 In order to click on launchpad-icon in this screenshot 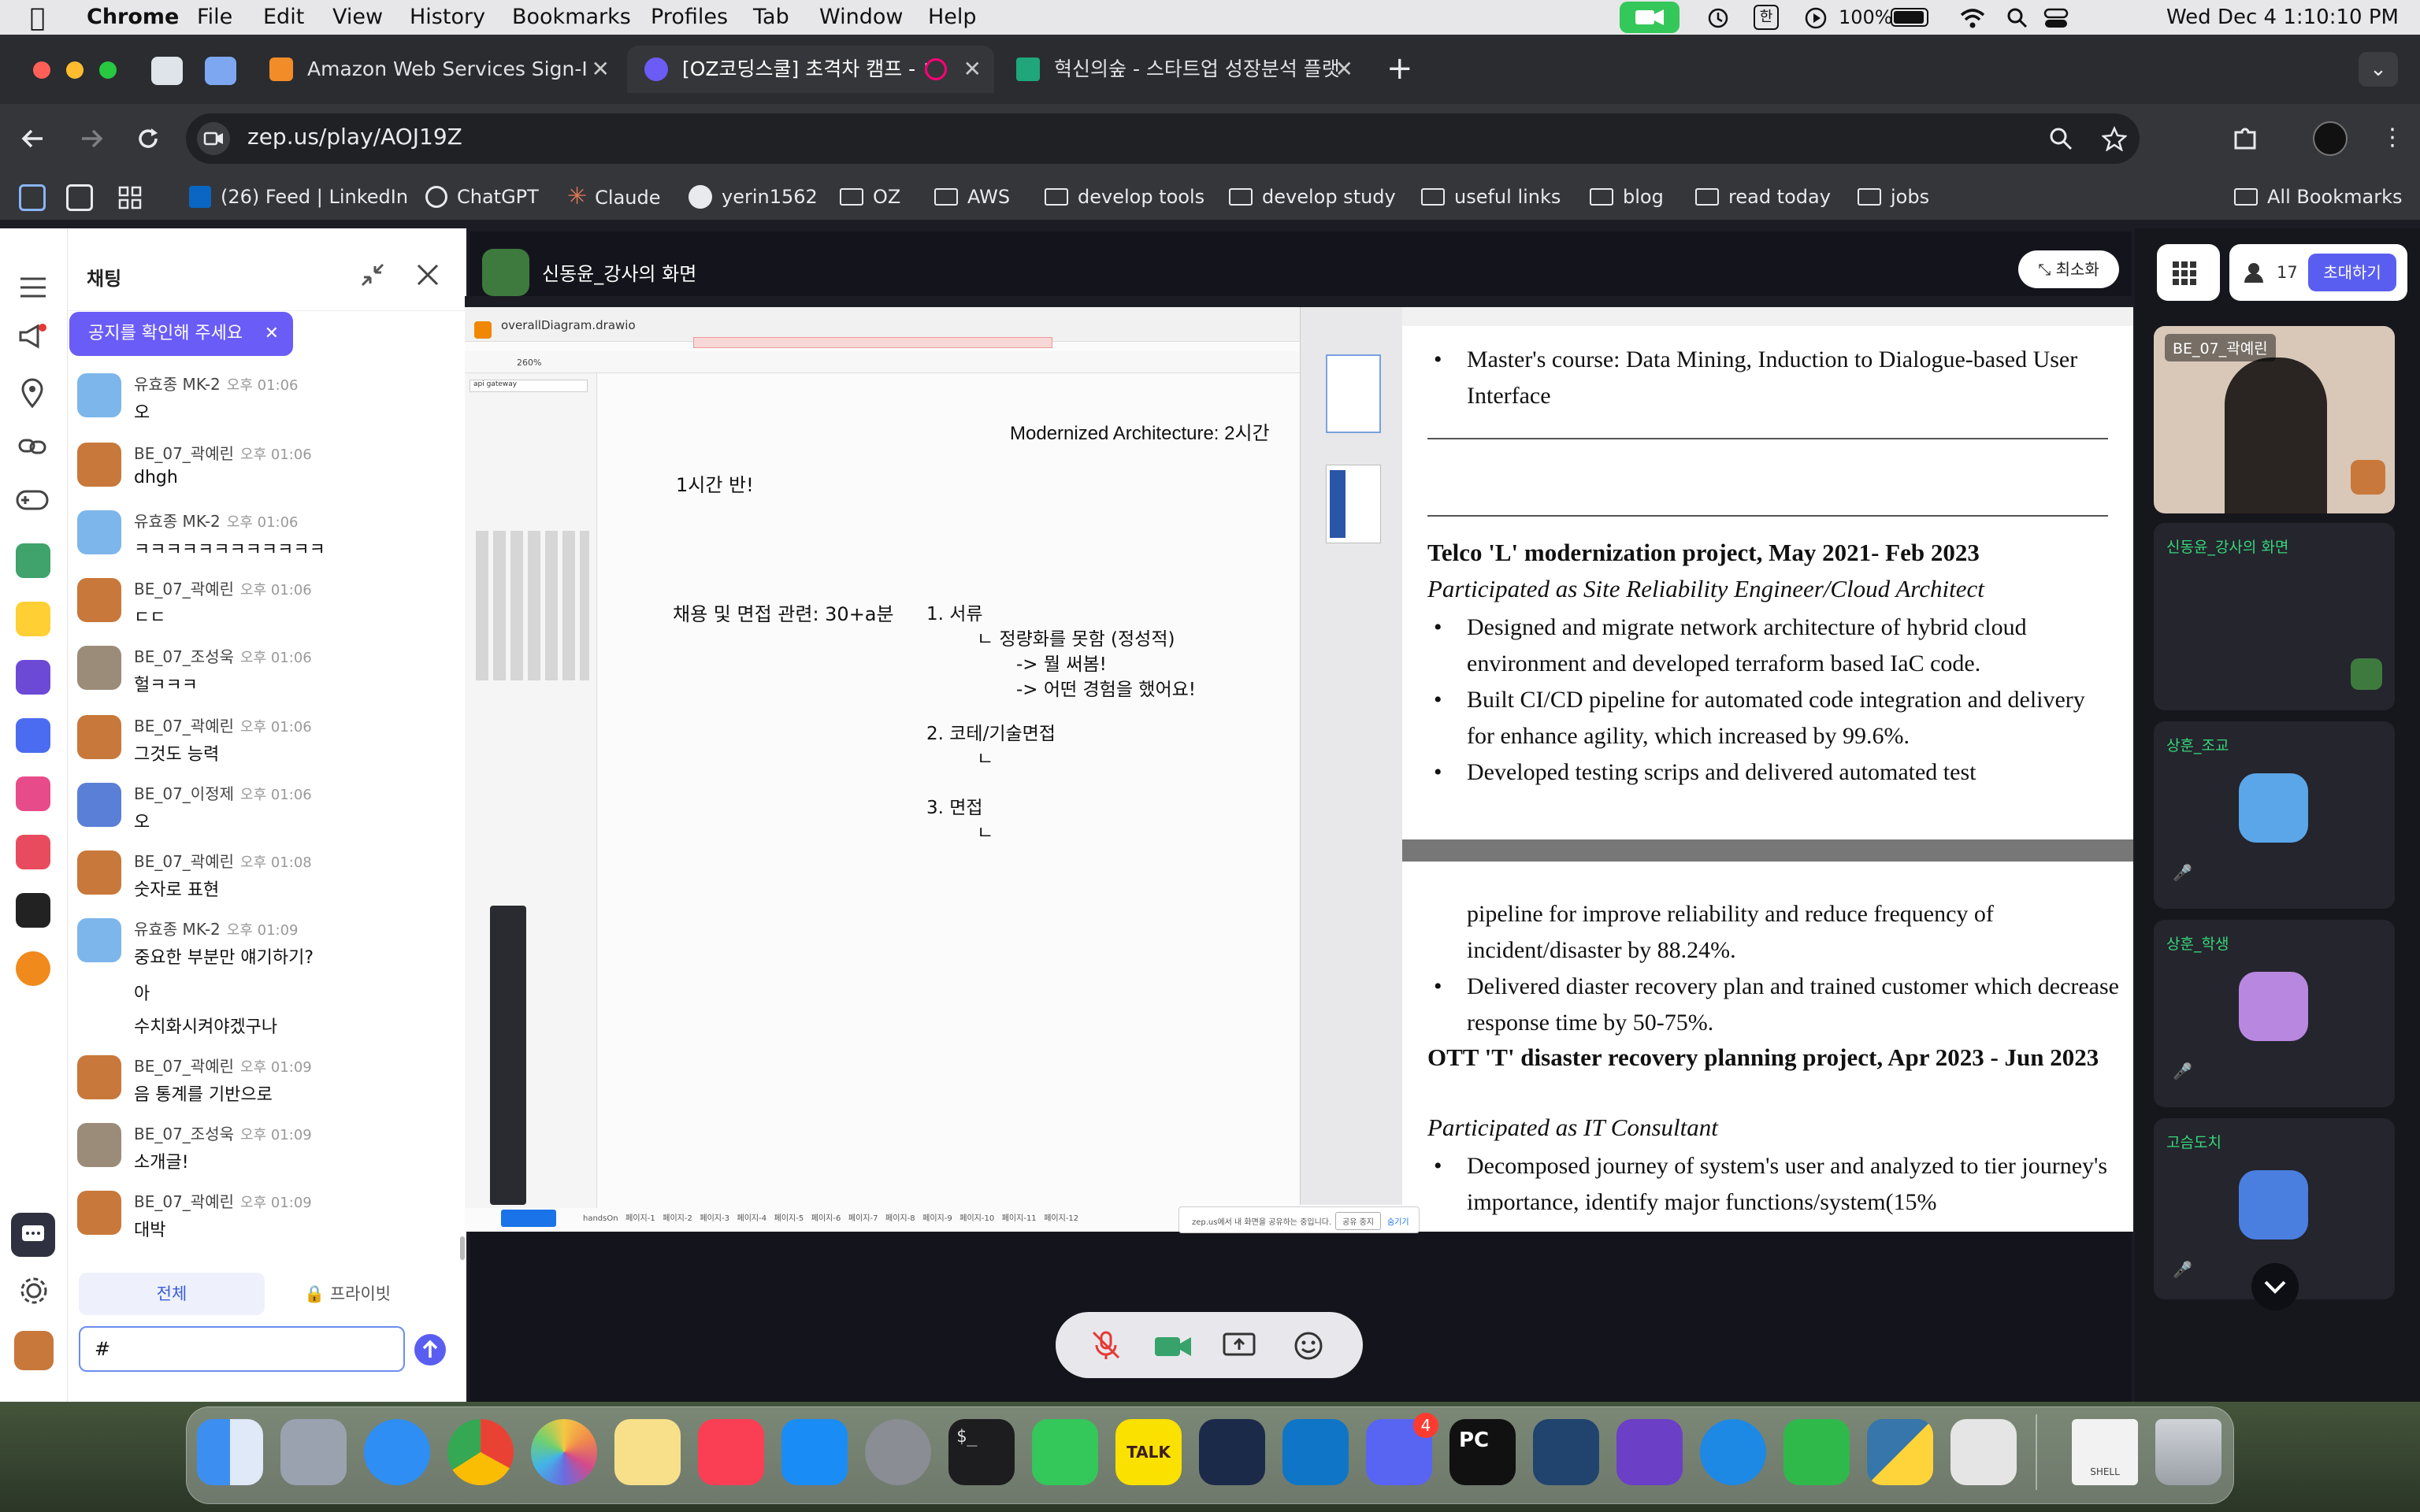, I will do `click(313, 1452)`.